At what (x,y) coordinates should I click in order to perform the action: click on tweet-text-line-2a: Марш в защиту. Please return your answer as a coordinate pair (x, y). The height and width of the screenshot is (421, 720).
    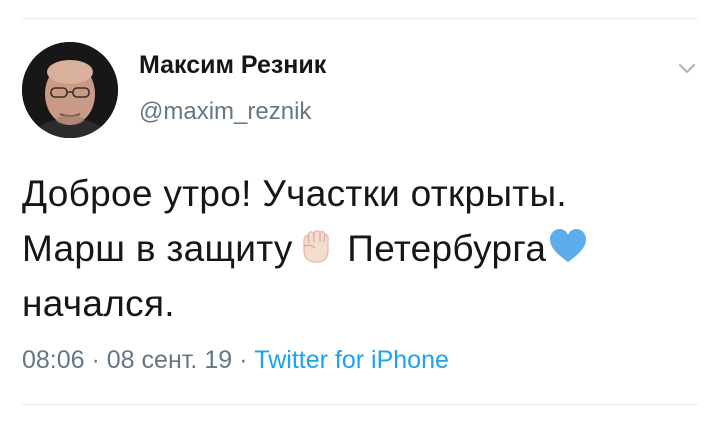
    Looking at the image, I should click on (157, 248).